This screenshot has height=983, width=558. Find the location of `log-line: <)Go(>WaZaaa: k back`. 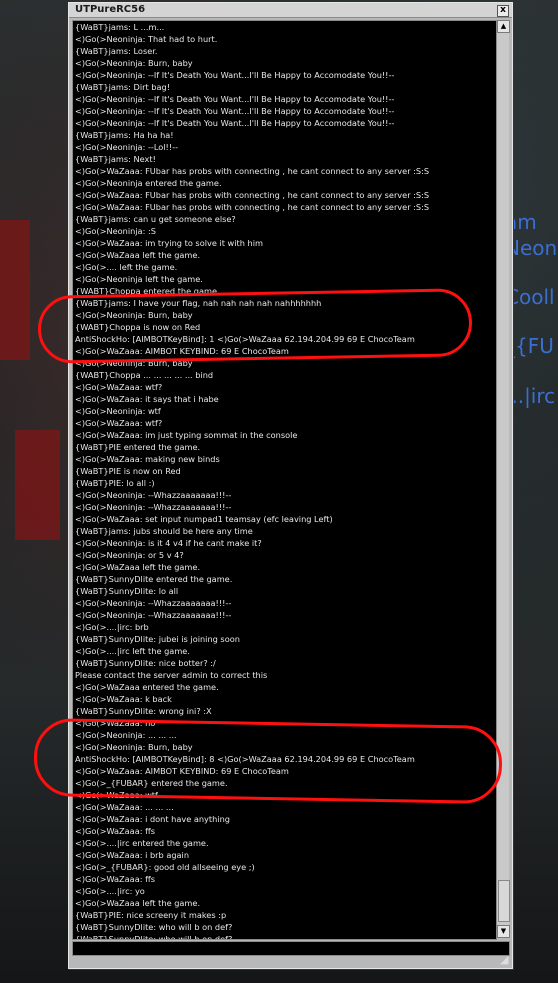

log-line: <)Go(>WaZaaa: k back is located at coordinates (123, 699).